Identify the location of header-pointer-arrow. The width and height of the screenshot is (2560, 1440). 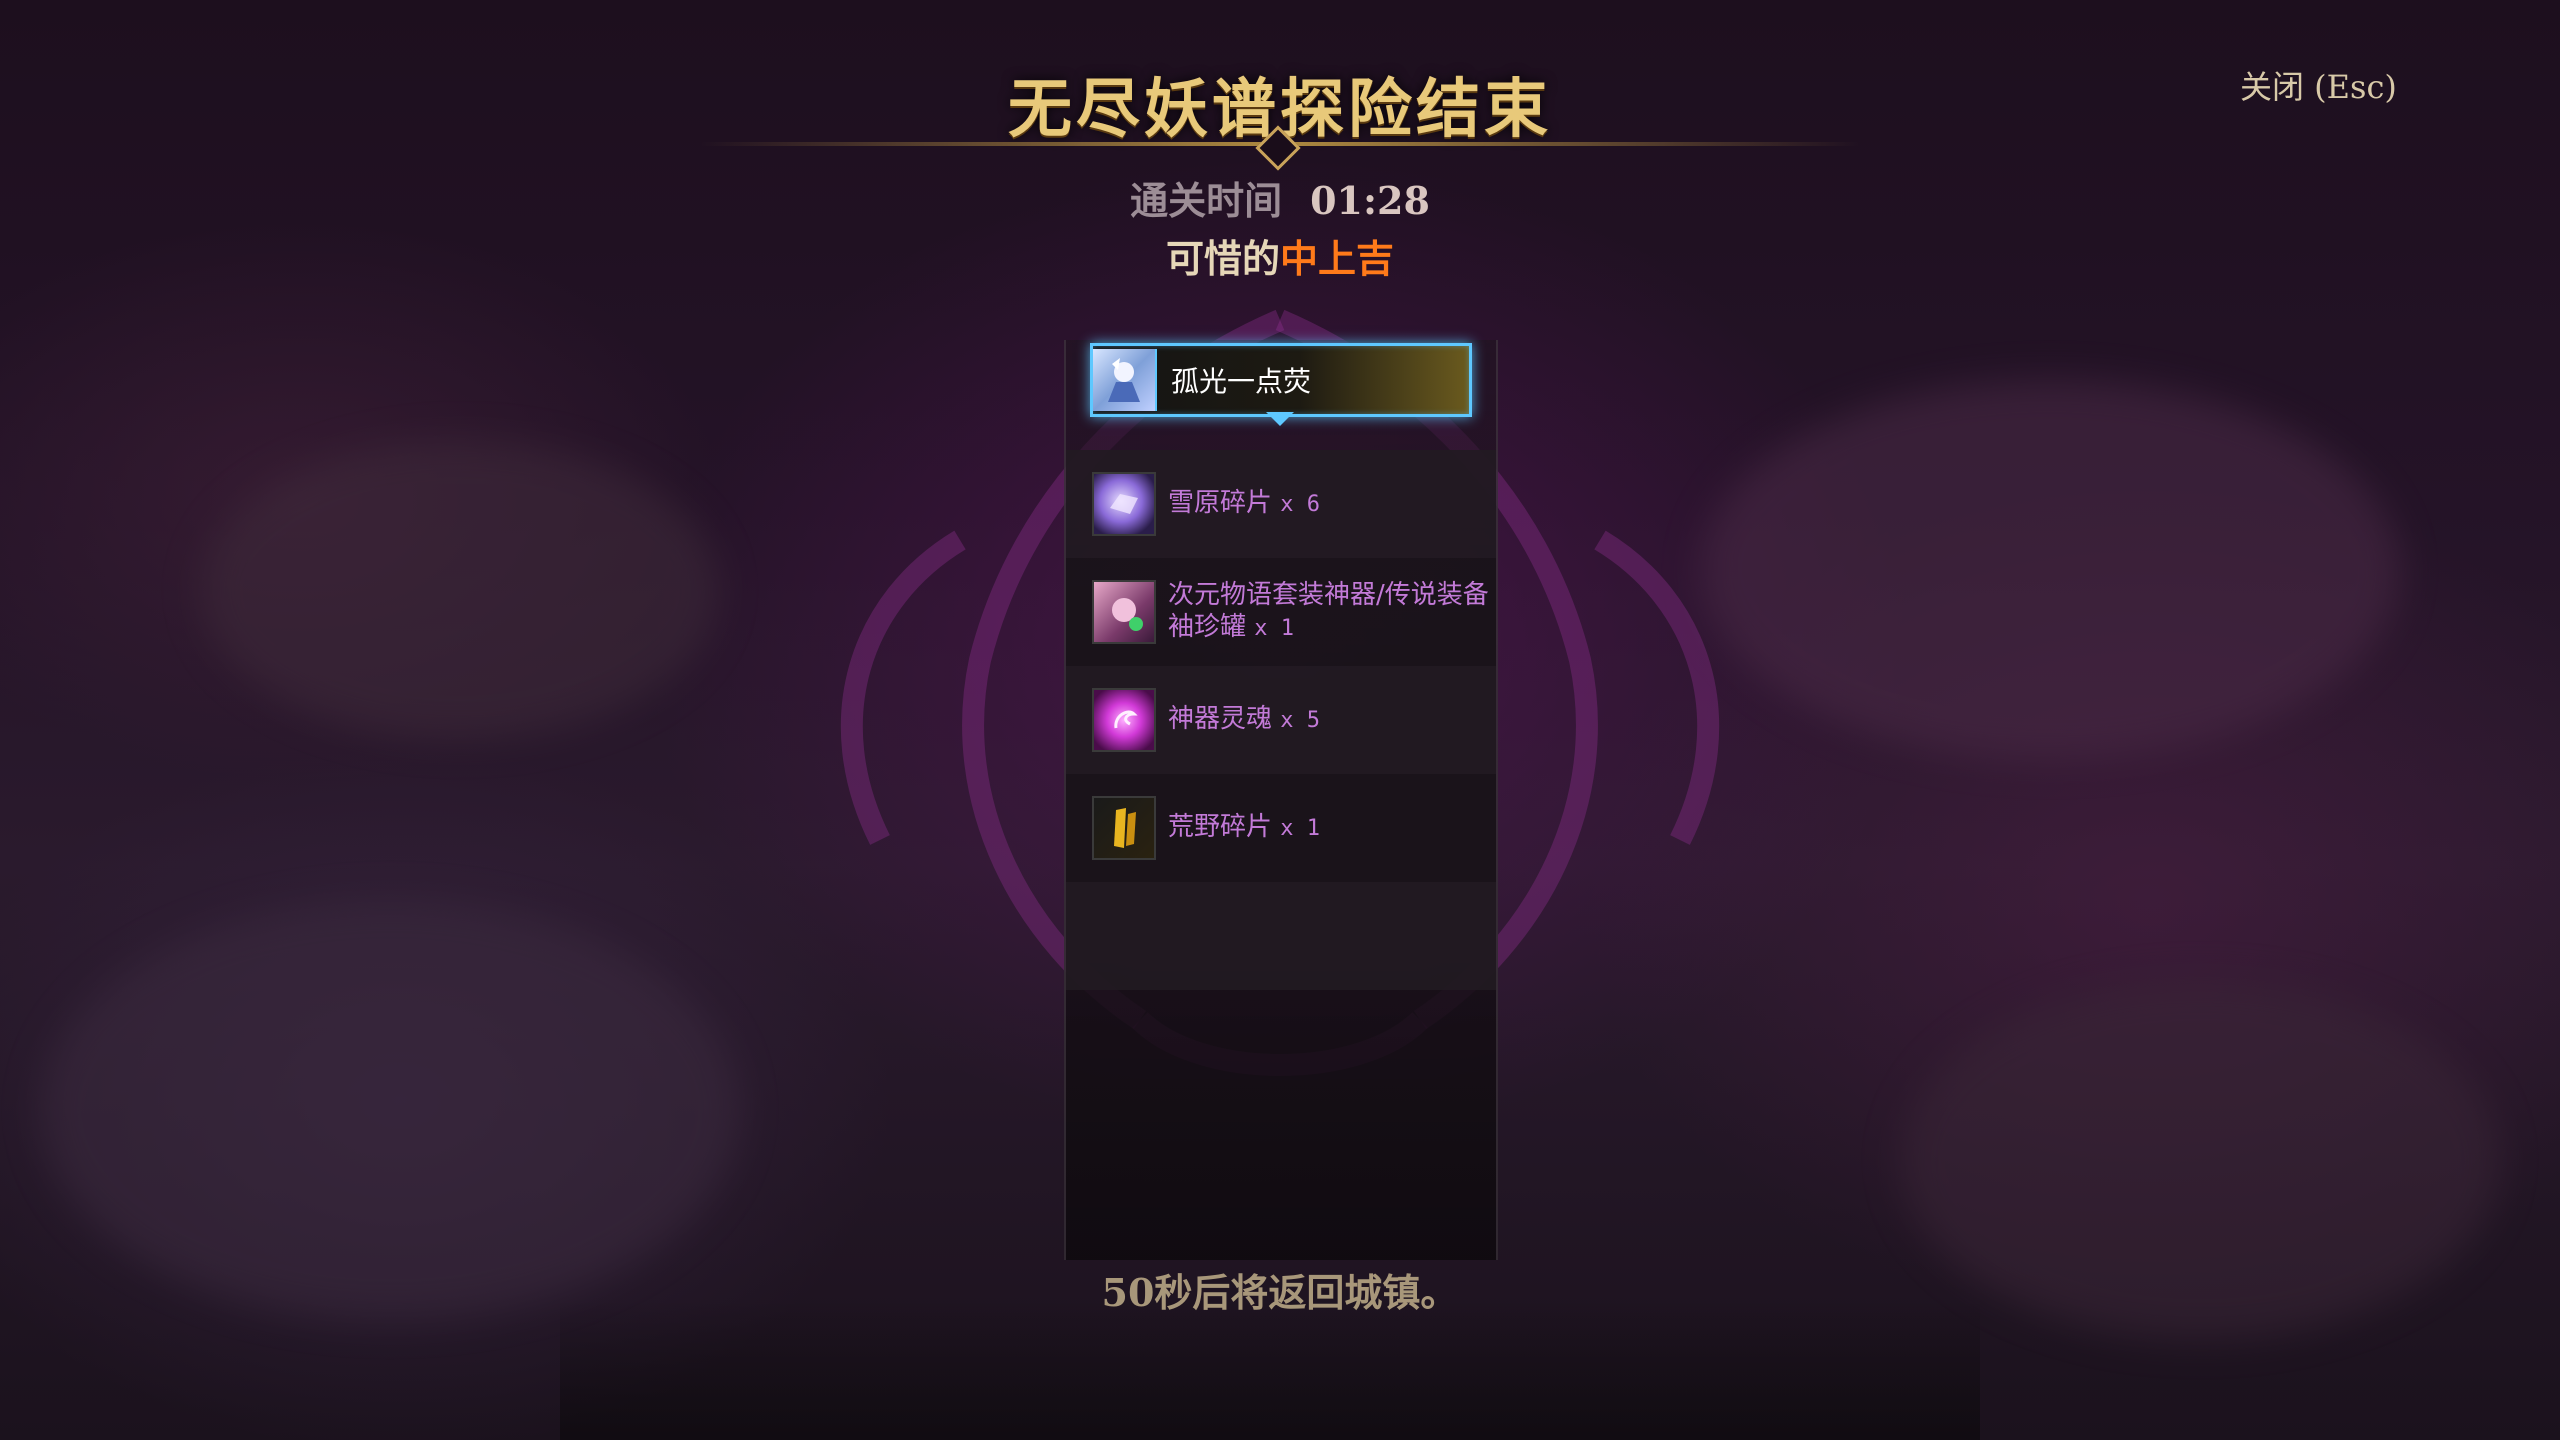
(1280, 419).